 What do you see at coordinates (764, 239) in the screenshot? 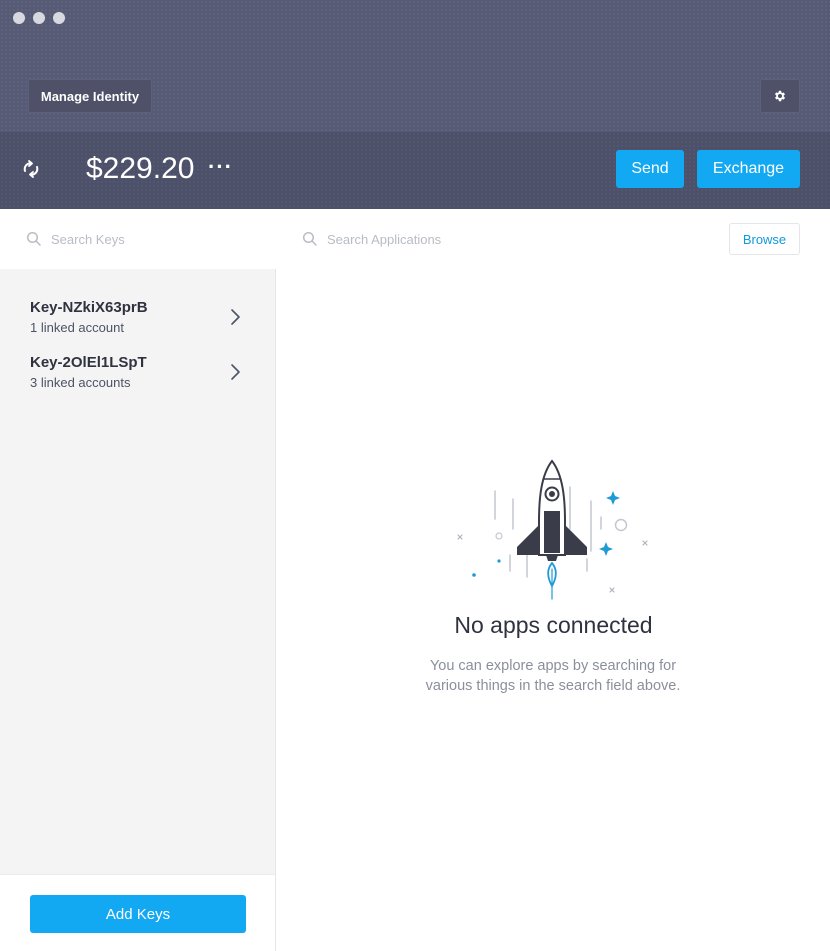
I see `browse-button: Browse` at bounding box center [764, 239].